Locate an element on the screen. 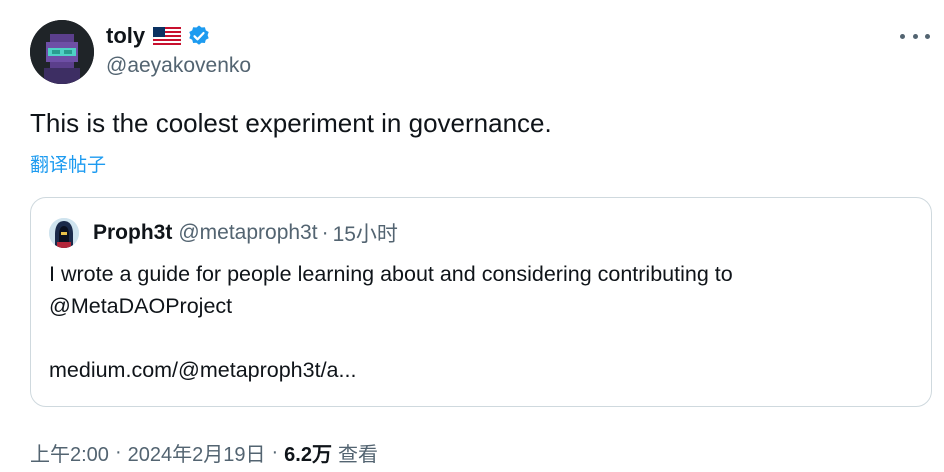 This screenshot has height=472, width=944. quote-timestamp: 15小时 is located at coordinates (365, 233).